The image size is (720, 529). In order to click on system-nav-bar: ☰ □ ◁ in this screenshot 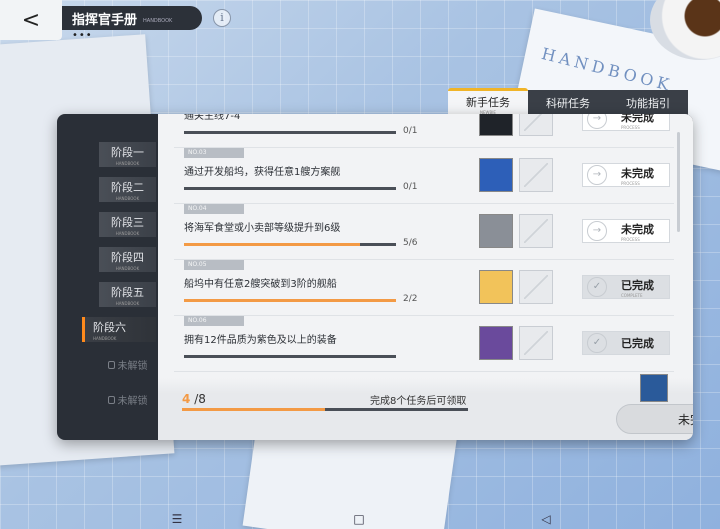, I will do `click(360, 521)`.